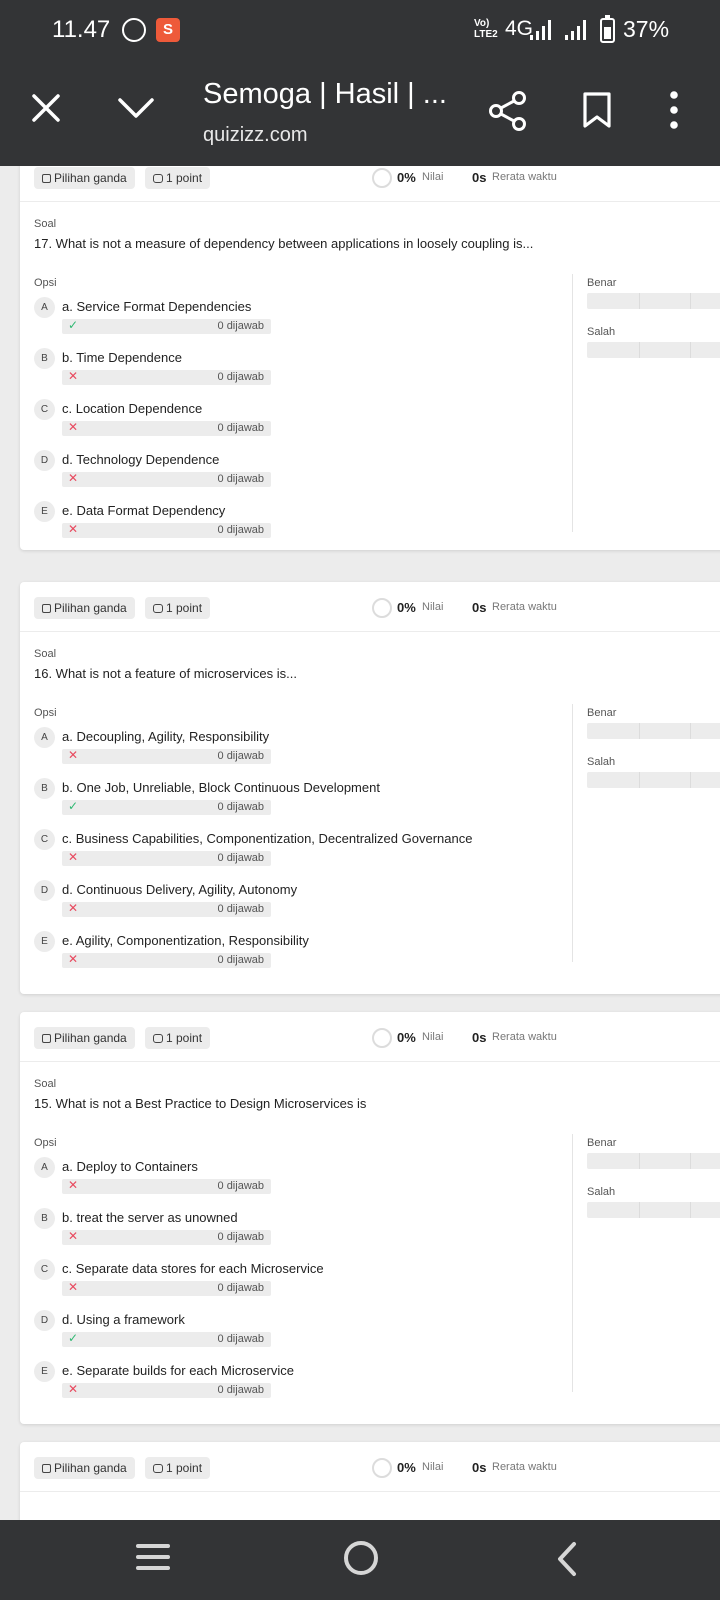 The height and width of the screenshot is (1600, 720). What do you see at coordinates (540, 30) in the screenshot?
I see `signal-icon` at bounding box center [540, 30].